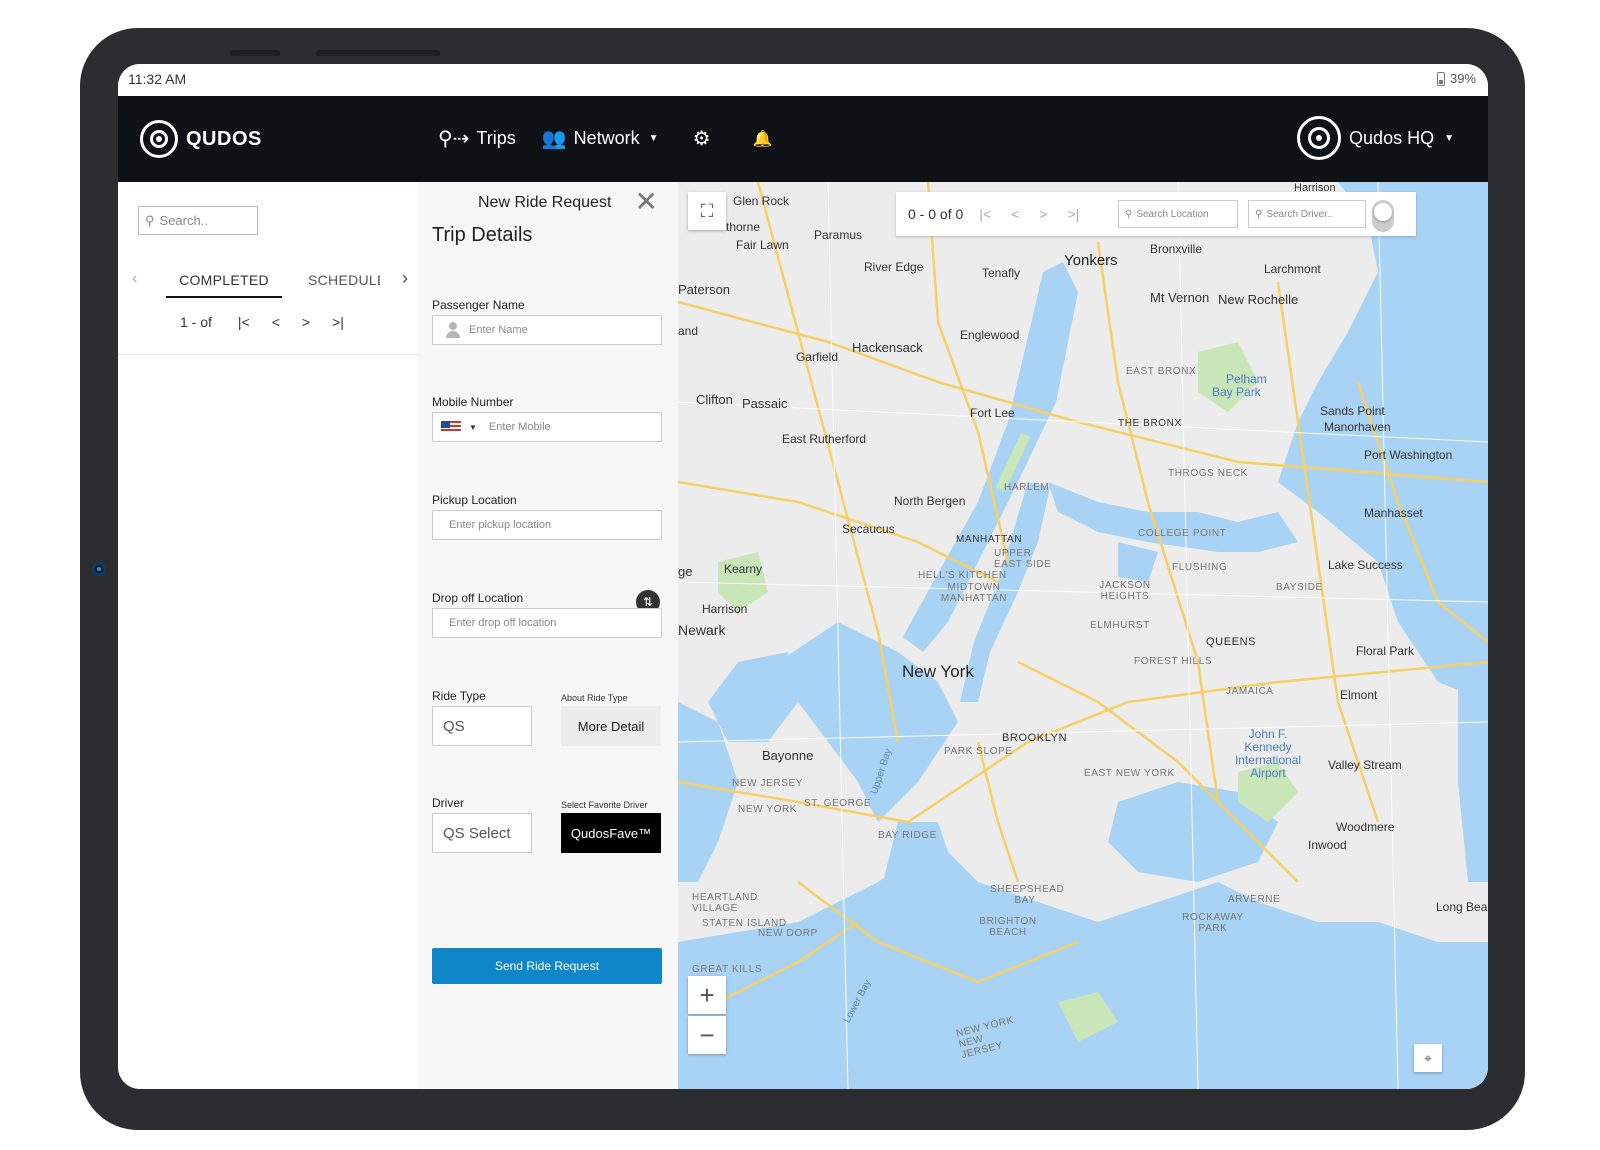 The height and width of the screenshot is (1150, 1600). Describe the element at coordinates (838, 235) in the screenshot. I see `map-label: Paramus` at that location.